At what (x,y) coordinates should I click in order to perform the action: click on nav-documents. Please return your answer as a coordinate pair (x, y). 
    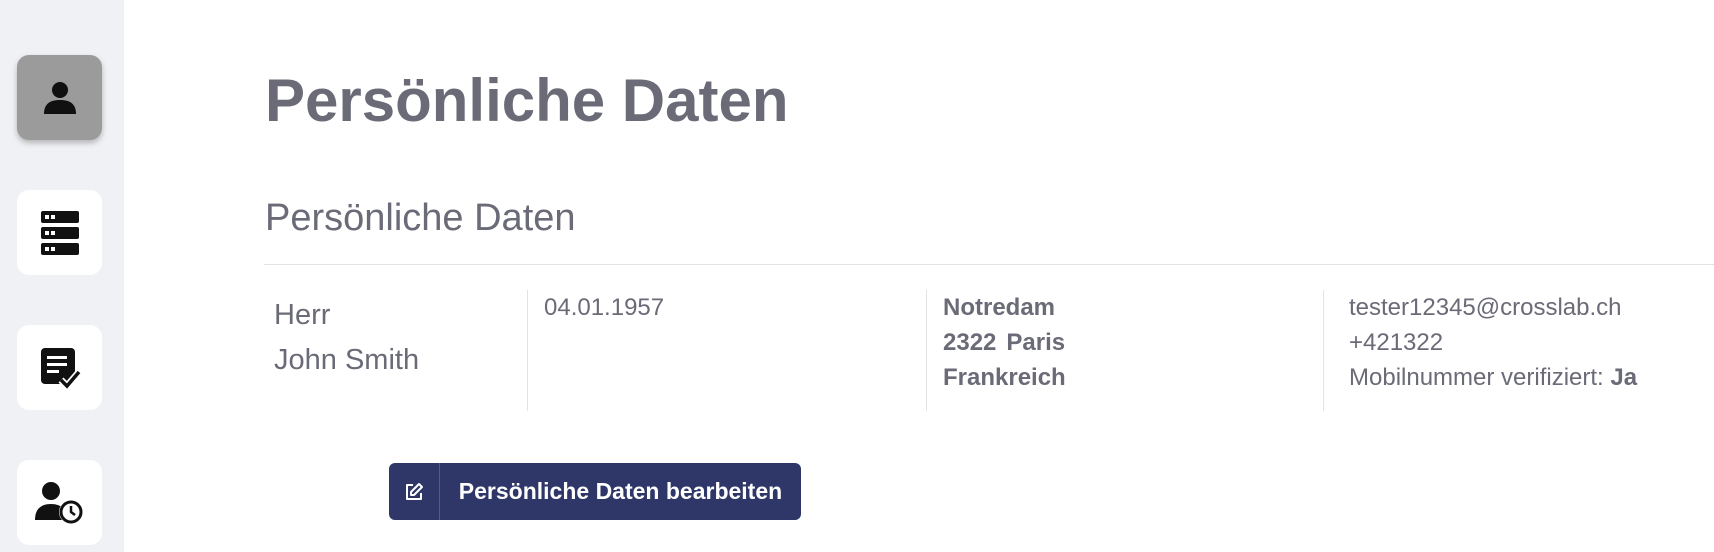
    Looking at the image, I should click on (59, 367).